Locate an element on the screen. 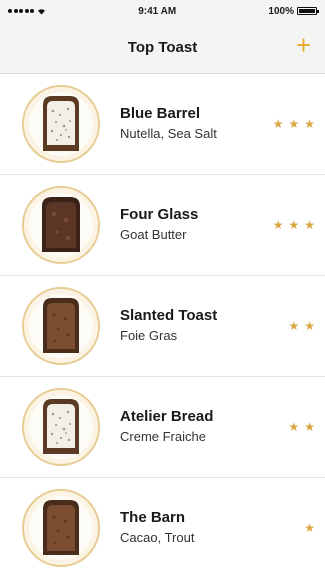 The image size is (325, 575). page-title: Top Toast is located at coordinates (162, 47).